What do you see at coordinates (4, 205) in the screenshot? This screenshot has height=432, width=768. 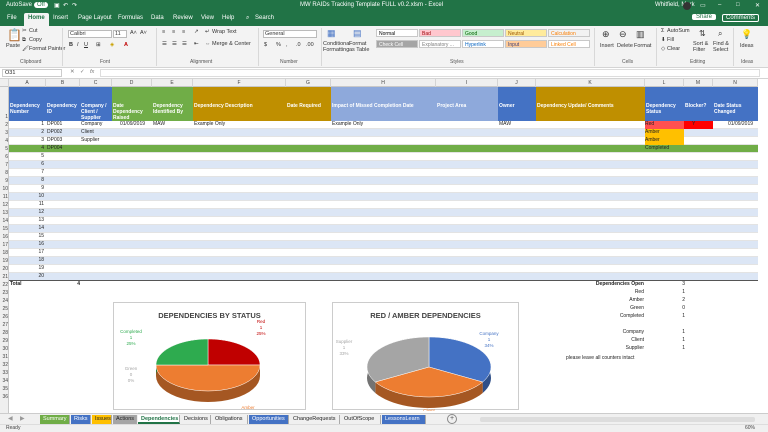 I see `row-number: 12` at bounding box center [4, 205].